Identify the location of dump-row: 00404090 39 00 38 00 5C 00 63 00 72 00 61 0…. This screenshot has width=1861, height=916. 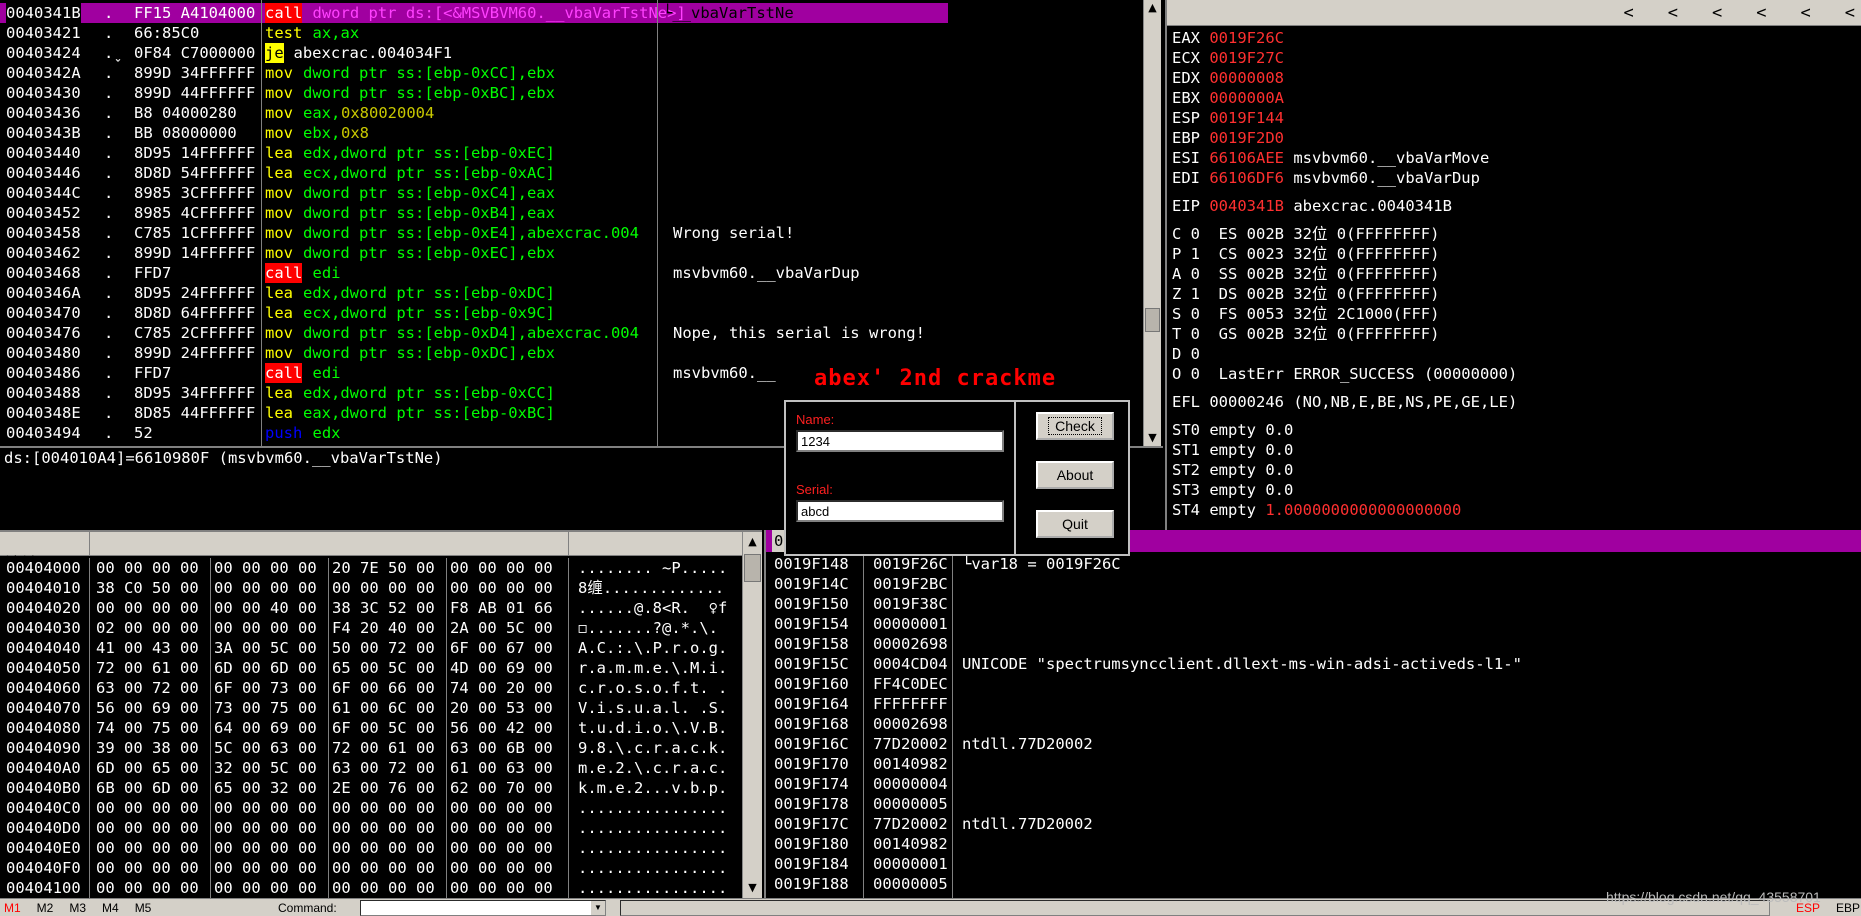
(371, 748).